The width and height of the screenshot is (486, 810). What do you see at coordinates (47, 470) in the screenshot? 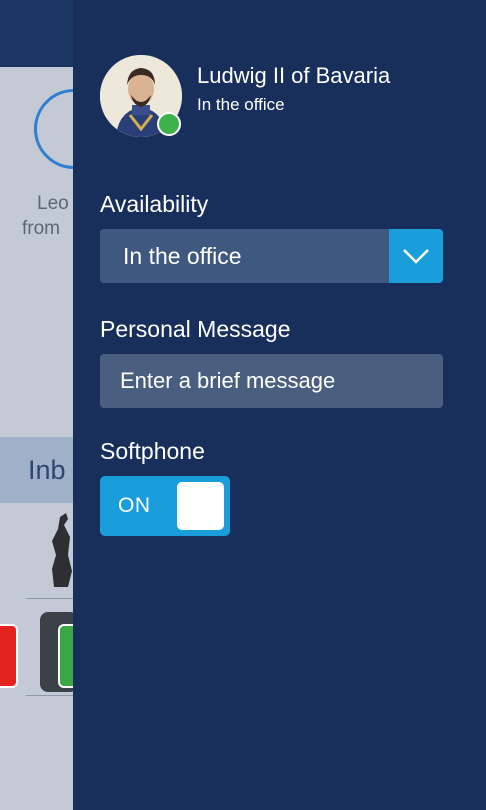
I see `background-inbox-label: Inb` at bounding box center [47, 470].